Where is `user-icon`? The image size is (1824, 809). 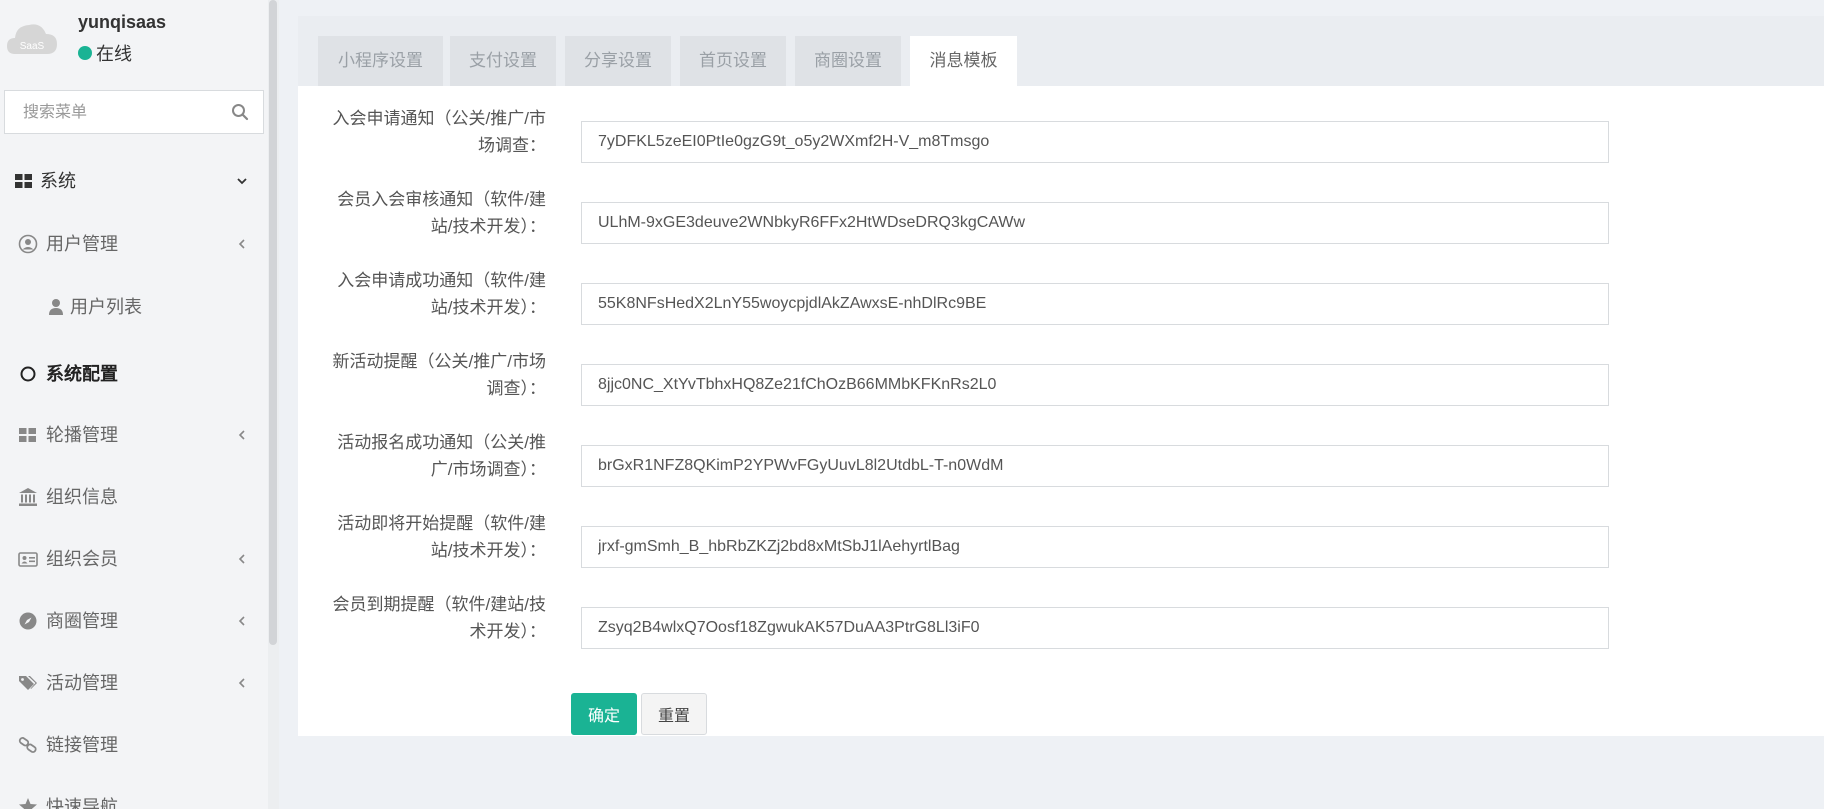 user-icon is located at coordinates (56, 307).